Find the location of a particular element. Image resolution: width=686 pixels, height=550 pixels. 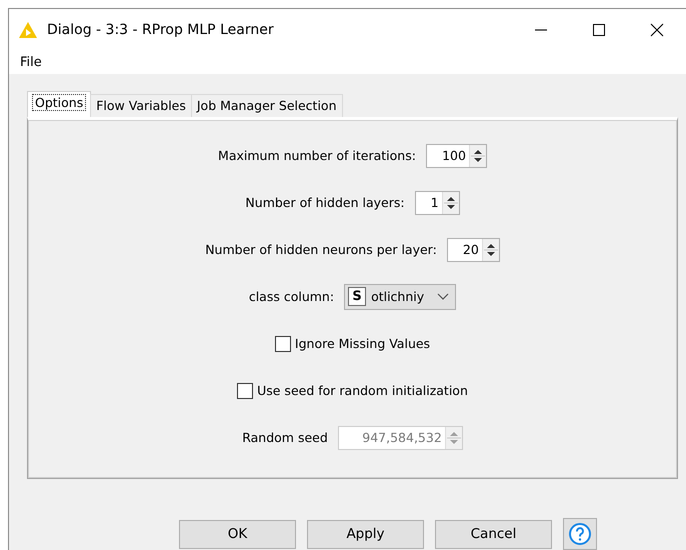

checkbox: Use seed for random initialization is located at coordinates (352, 390).